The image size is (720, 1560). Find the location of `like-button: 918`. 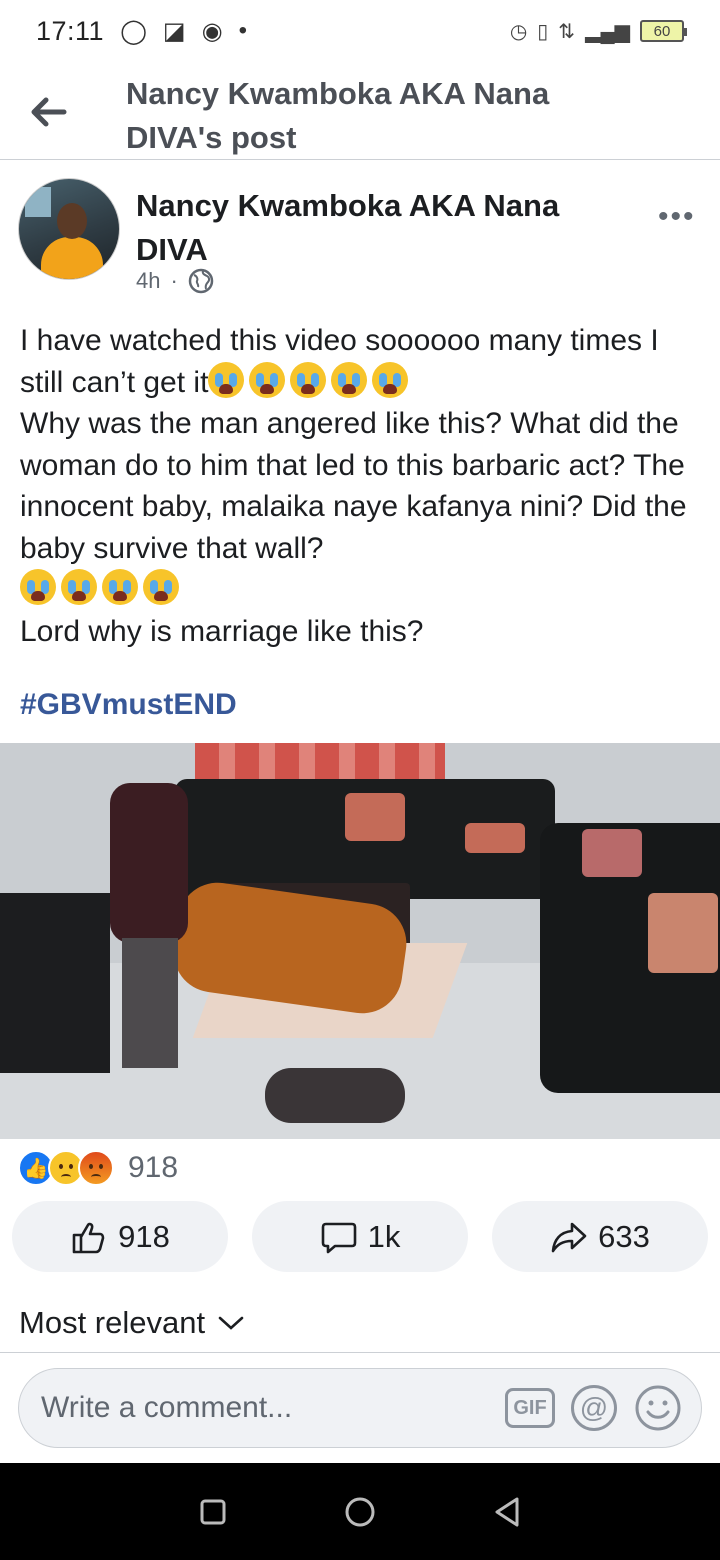

like-button: 918 is located at coordinates (120, 1236).